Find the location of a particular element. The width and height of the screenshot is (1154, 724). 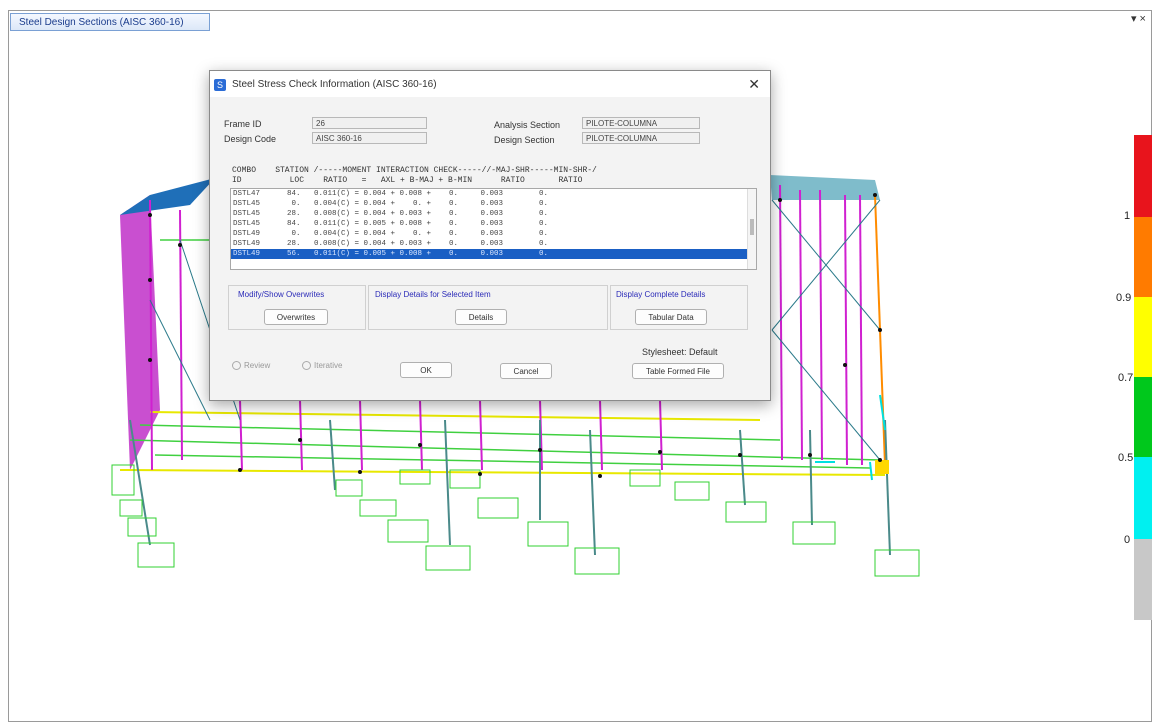

details-button: Details is located at coordinates (481, 317).